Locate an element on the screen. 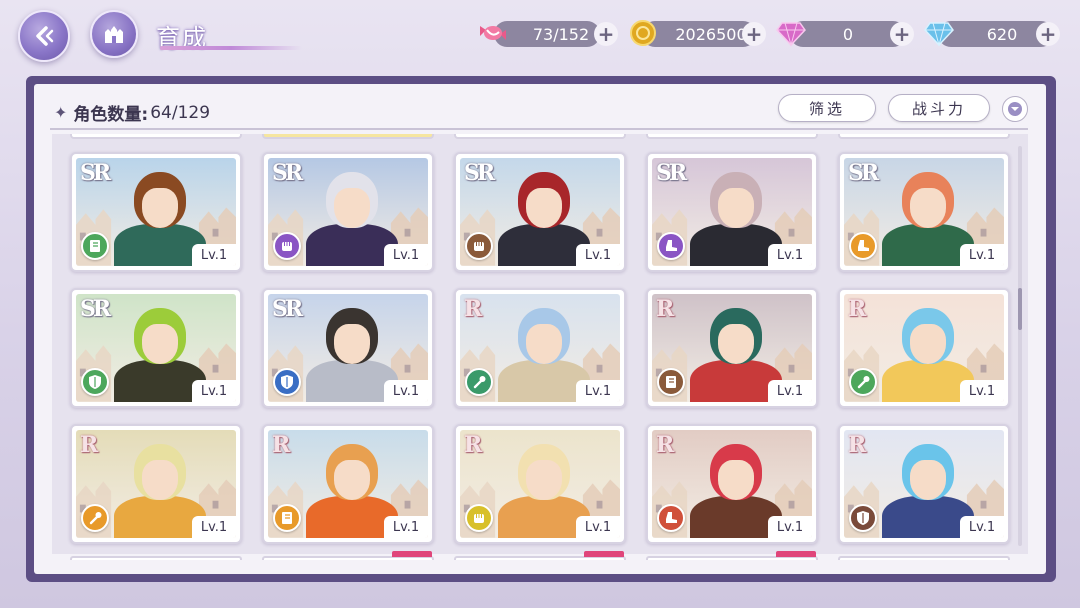  sort-button-label: 战斗力 is located at coordinates (938, 108).